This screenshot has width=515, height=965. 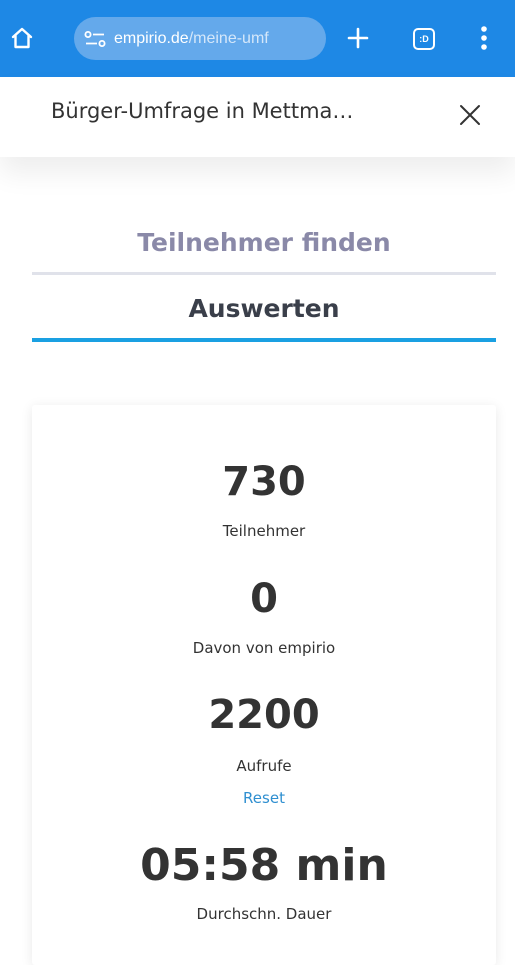 I want to click on home-icon, so click(x=22, y=38).